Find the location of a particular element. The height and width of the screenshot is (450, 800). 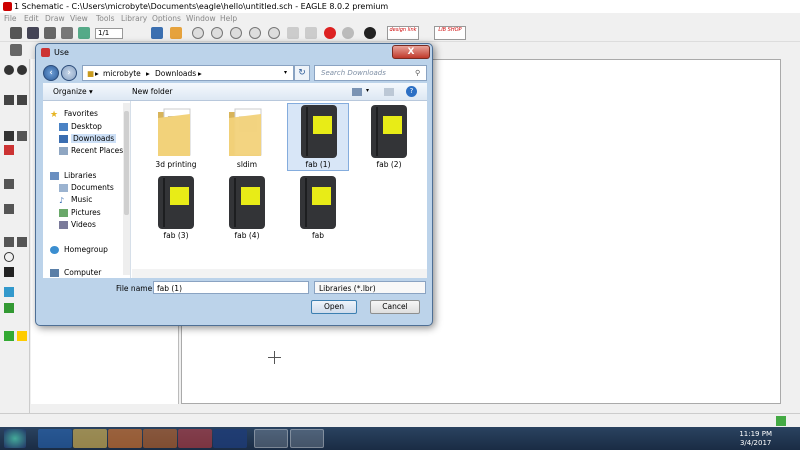

zoom-in-icon is located at coordinates (217, 33).